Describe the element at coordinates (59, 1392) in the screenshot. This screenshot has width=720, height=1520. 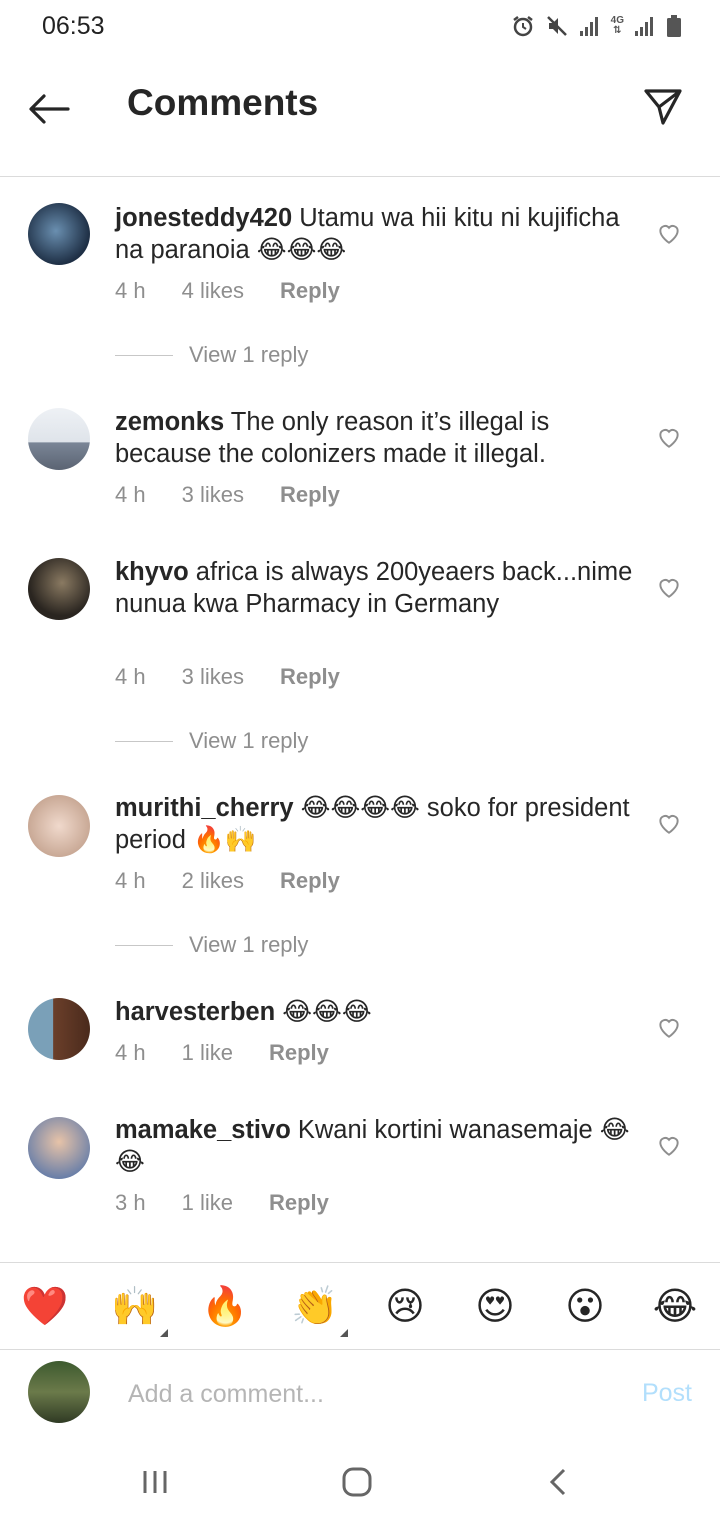
I see `user-avatar` at that location.